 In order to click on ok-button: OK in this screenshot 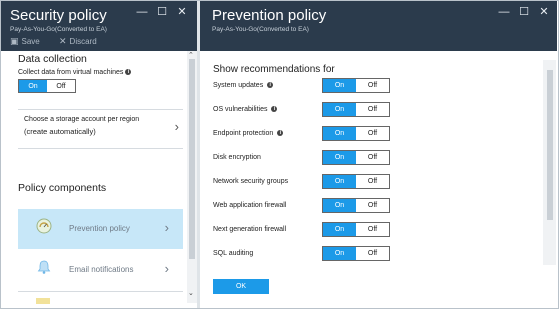, I will do `click(241, 286)`.